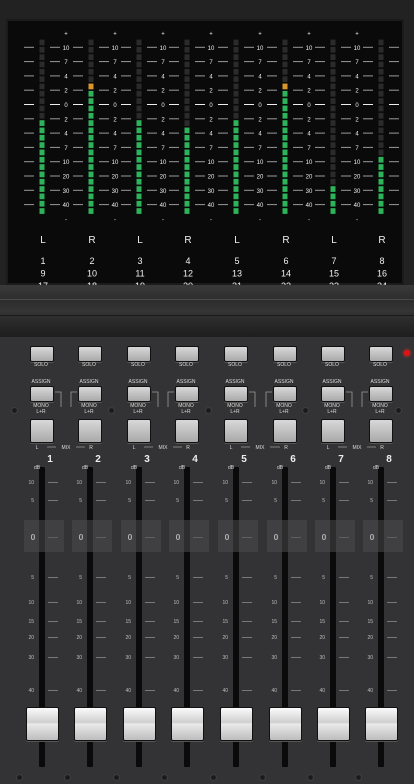 The height and width of the screenshot is (784, 414). Describe the element at coordinates (357, 106) in the screenshot. I see `meter-scale-label: 0` at that location.